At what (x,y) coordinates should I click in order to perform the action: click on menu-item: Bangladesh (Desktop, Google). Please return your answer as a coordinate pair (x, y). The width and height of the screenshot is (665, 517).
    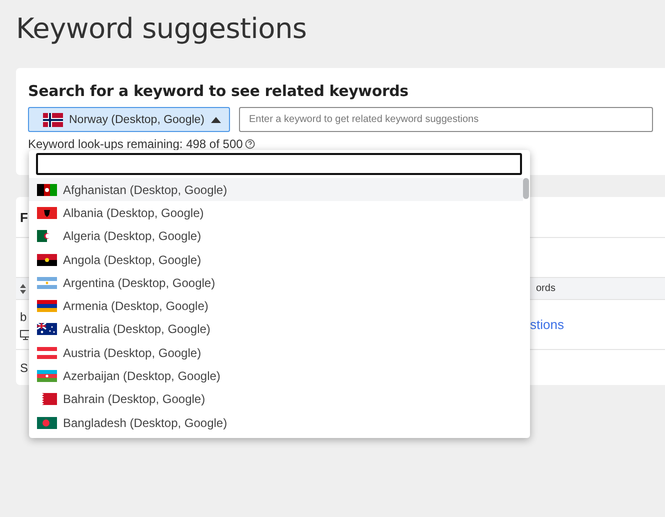
    Looking at the image, I should click on (276, 422).